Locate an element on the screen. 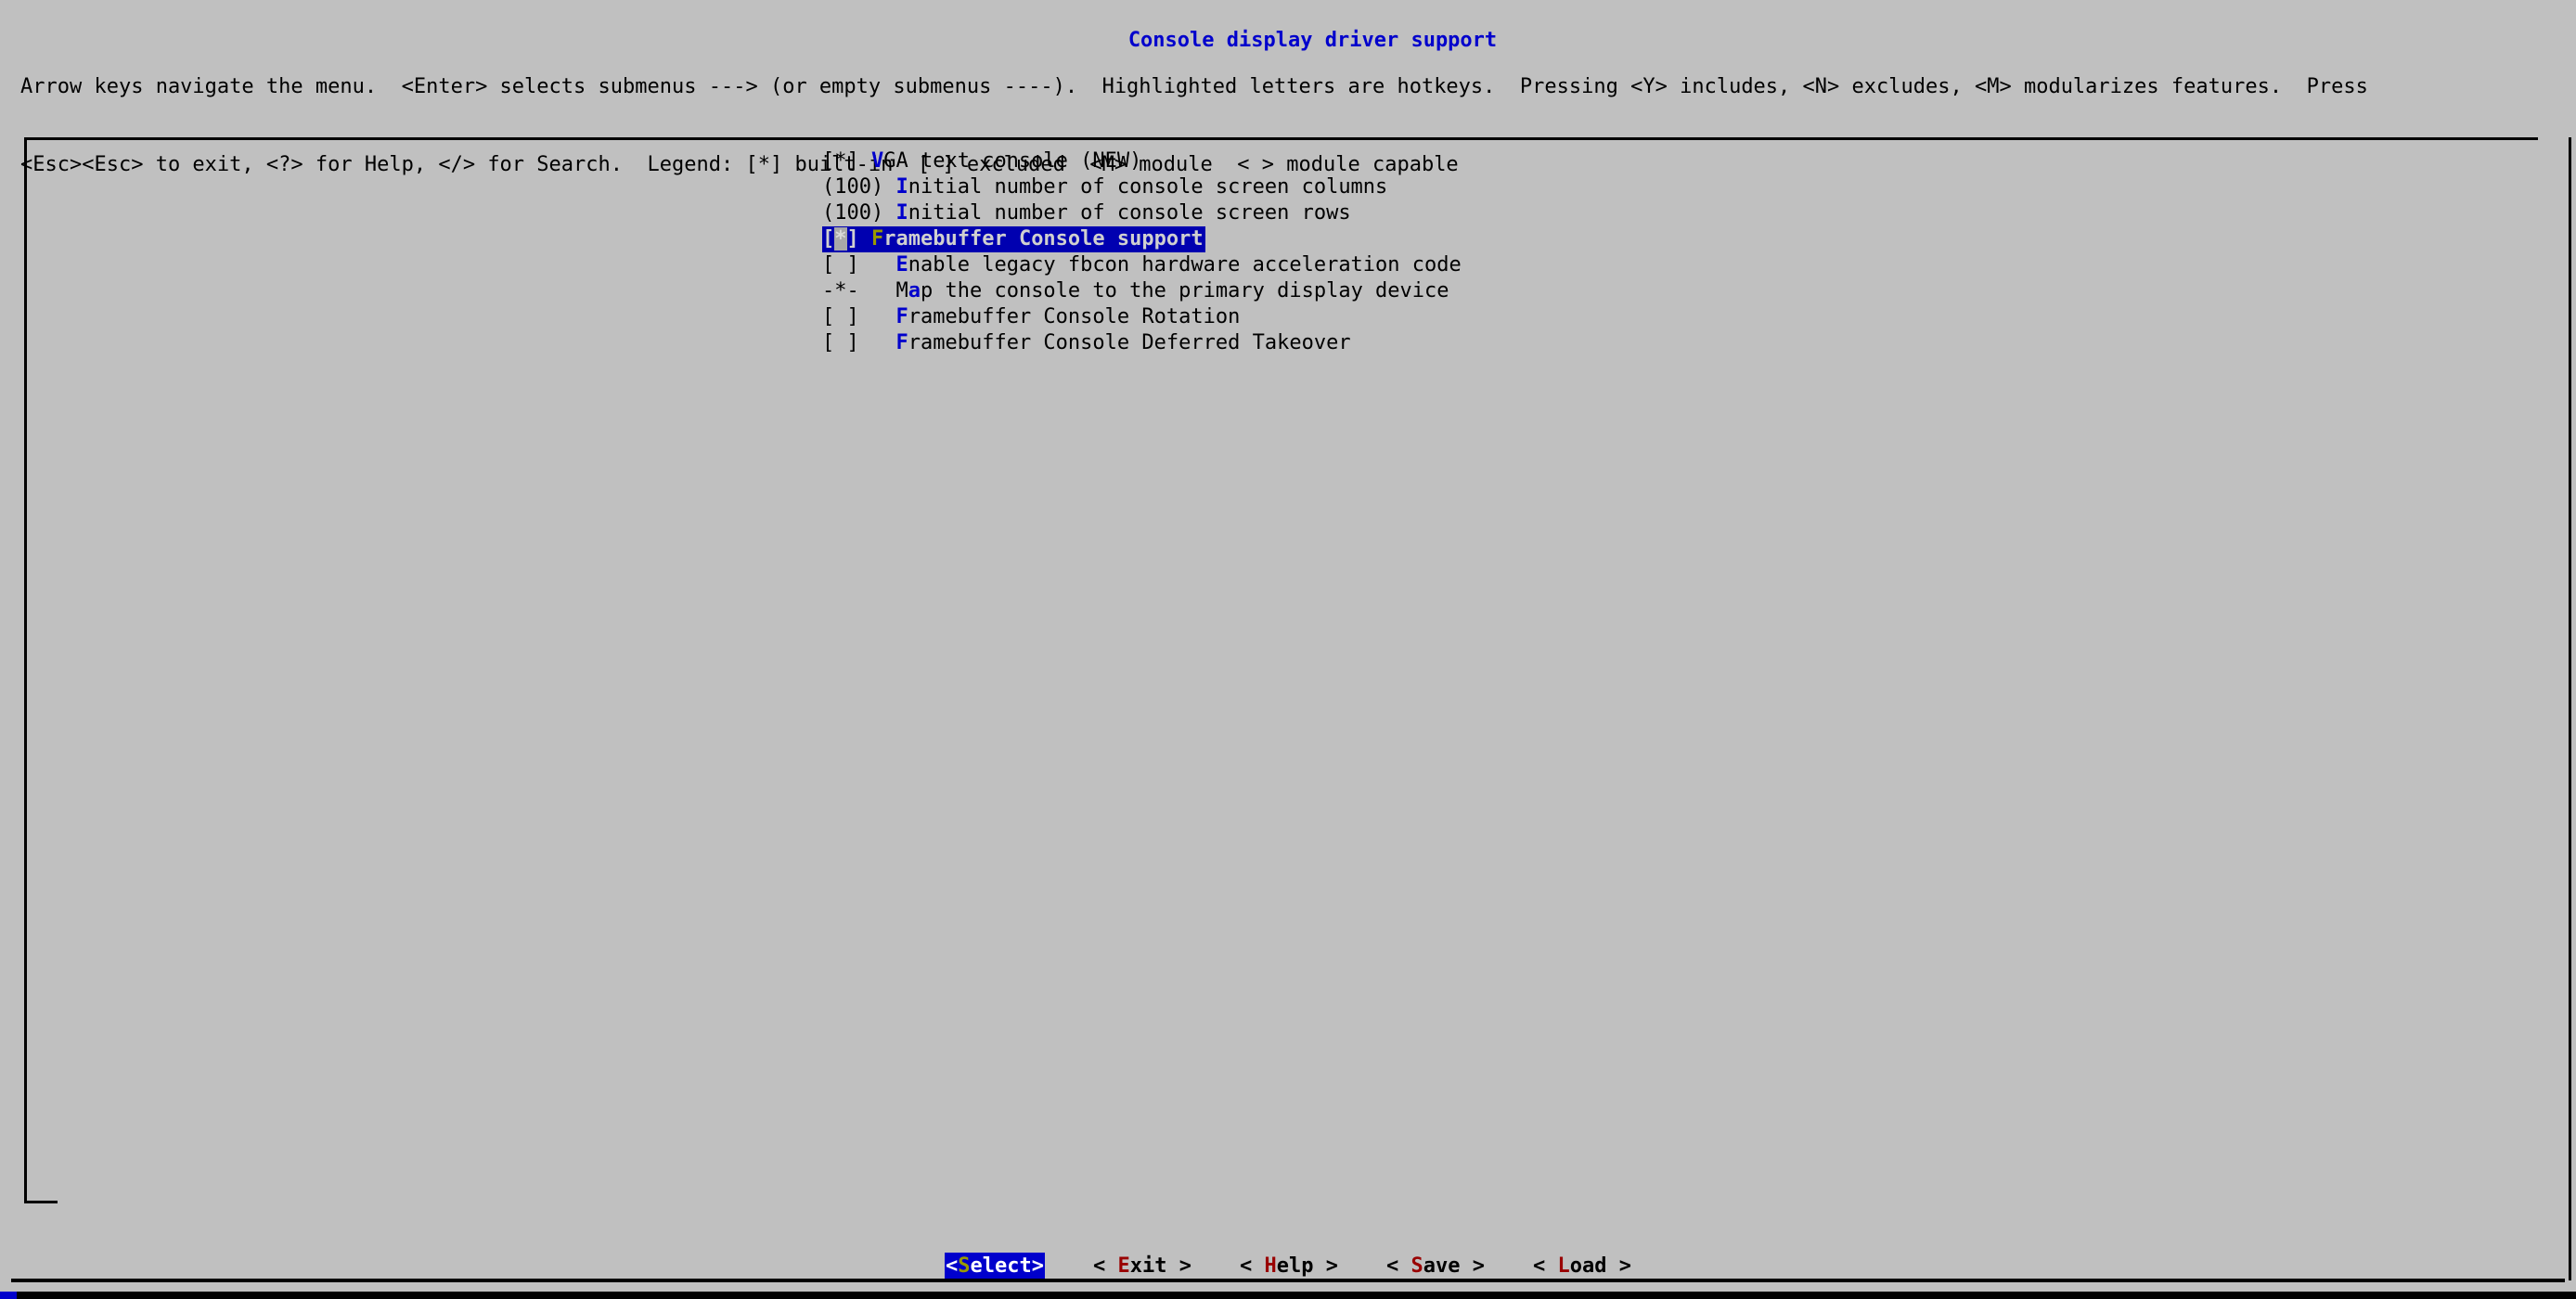  button-hotkey: E is located at coordinates (1123, 1266).